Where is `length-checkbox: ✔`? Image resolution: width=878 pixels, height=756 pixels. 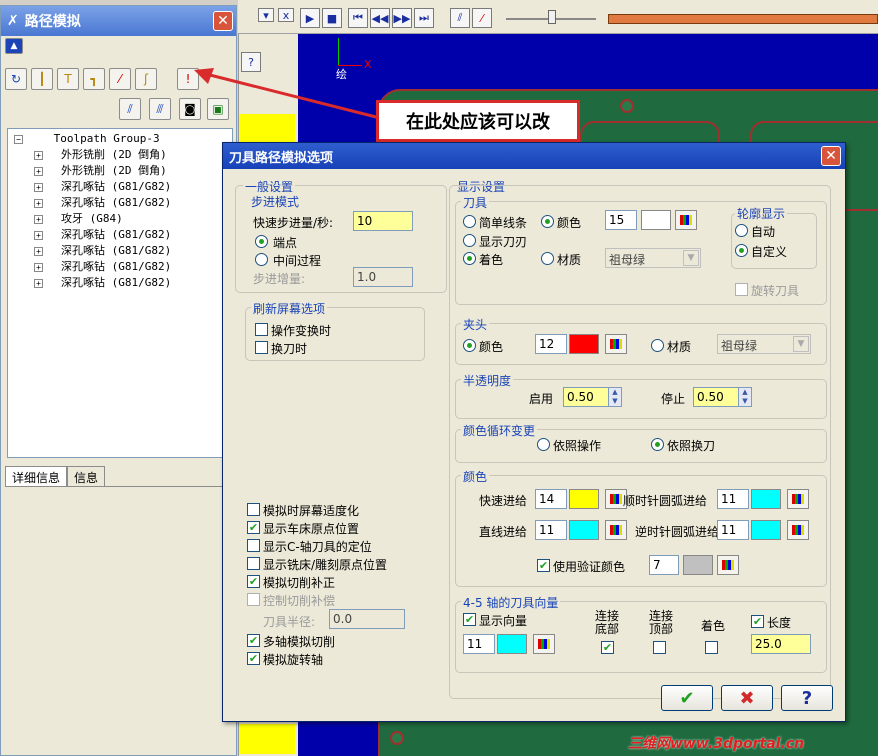
length-checkbox: ✔ is located at coordinates (757, 621).